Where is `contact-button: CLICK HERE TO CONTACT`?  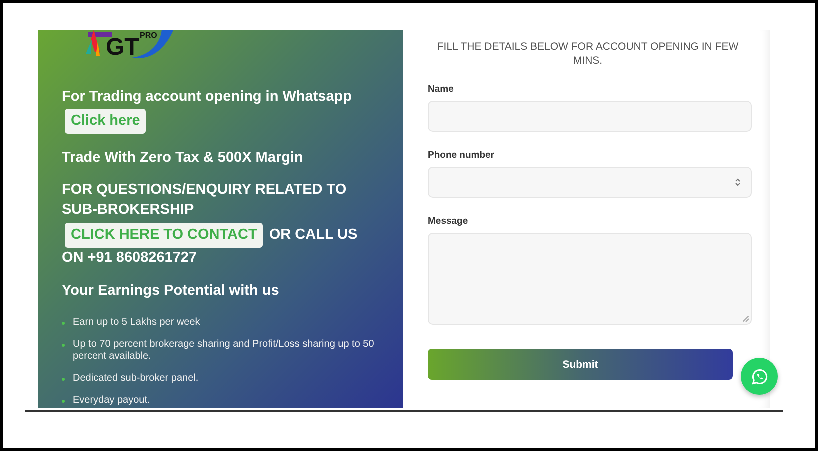
contact-button: CLICK HERE TO CONTACT is located at coordinates (164, 235).